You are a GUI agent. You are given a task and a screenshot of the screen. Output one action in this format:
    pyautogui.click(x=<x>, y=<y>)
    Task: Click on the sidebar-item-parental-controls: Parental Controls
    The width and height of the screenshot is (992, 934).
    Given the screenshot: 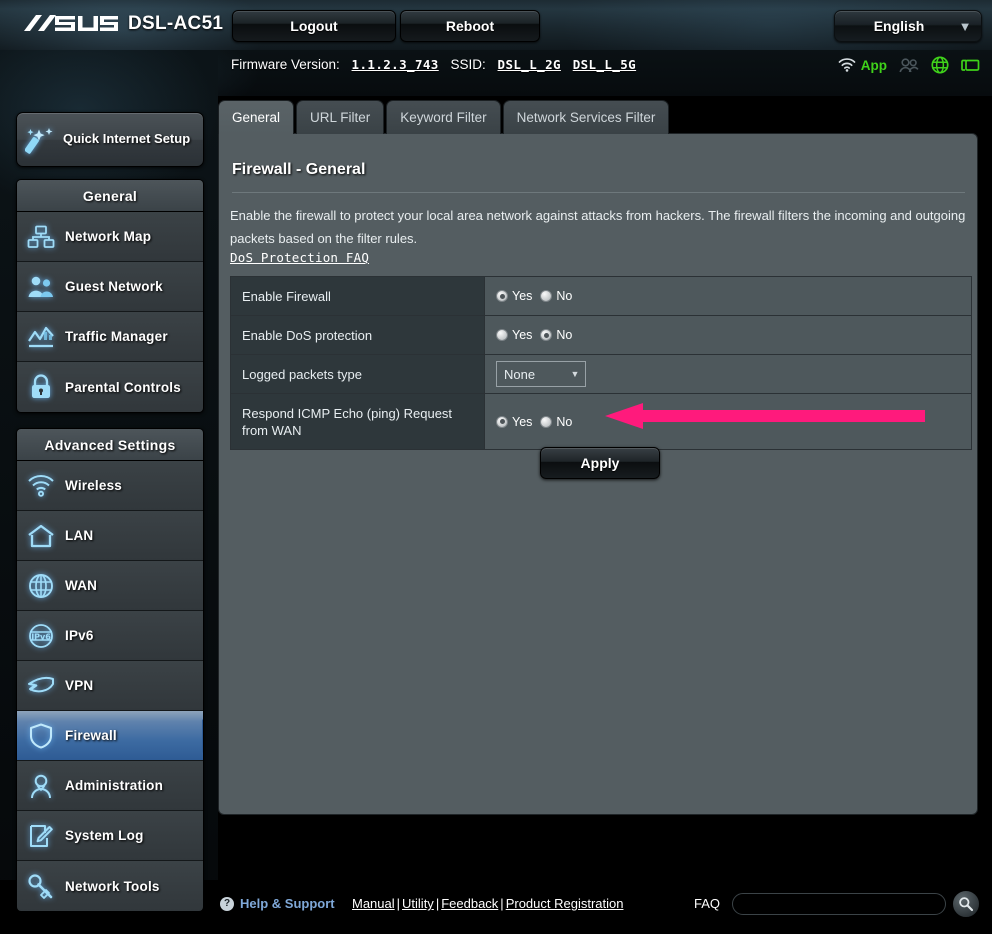 What is the action you would take?
    pyautogui.click(x=110, y=387)
    